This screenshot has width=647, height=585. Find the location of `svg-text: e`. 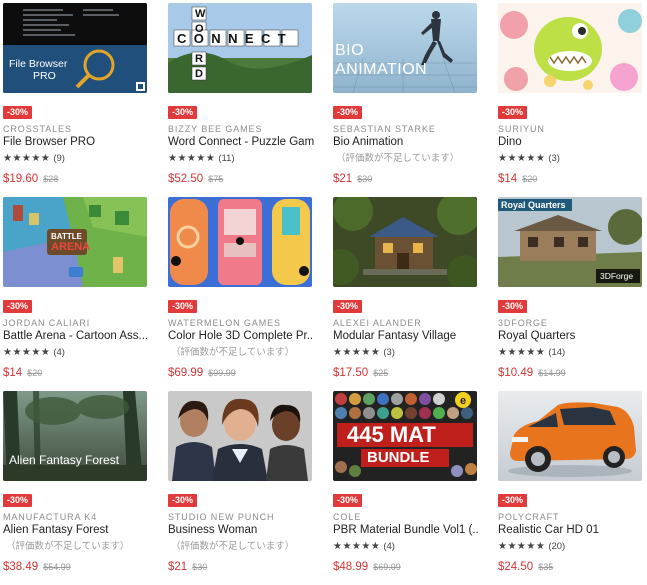

svg-text: e is located at coordinates (463, 401).